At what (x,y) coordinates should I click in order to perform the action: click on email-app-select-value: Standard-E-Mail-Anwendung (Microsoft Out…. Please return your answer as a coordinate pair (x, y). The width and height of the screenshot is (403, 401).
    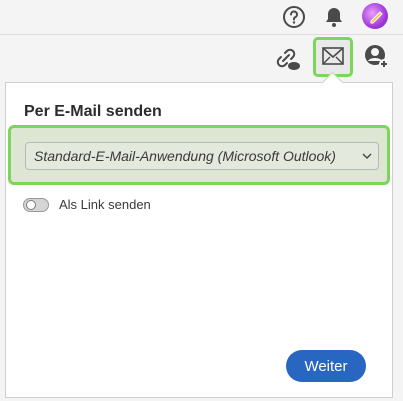
    Looking at the image, I should click on (185, 156).